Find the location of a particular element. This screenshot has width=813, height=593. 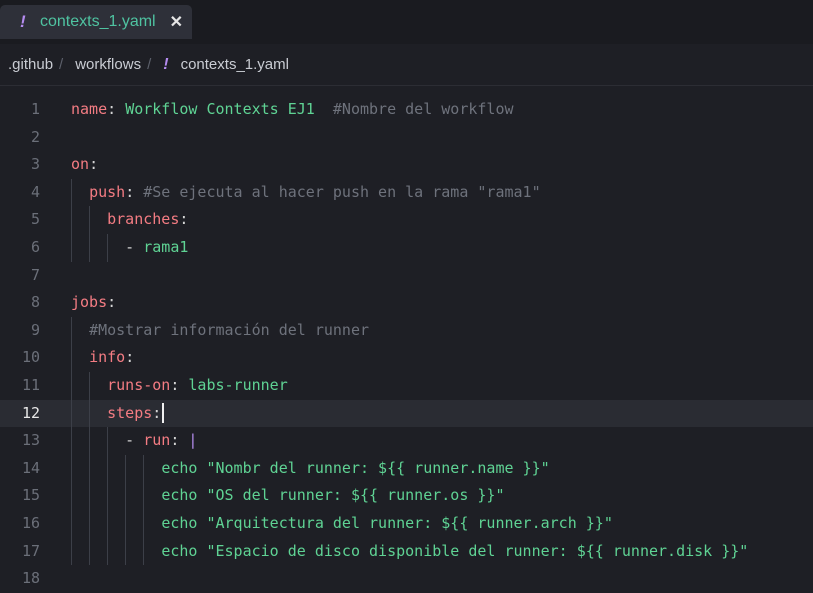

code-token: labs-runner is located at coordinates (238, 384).